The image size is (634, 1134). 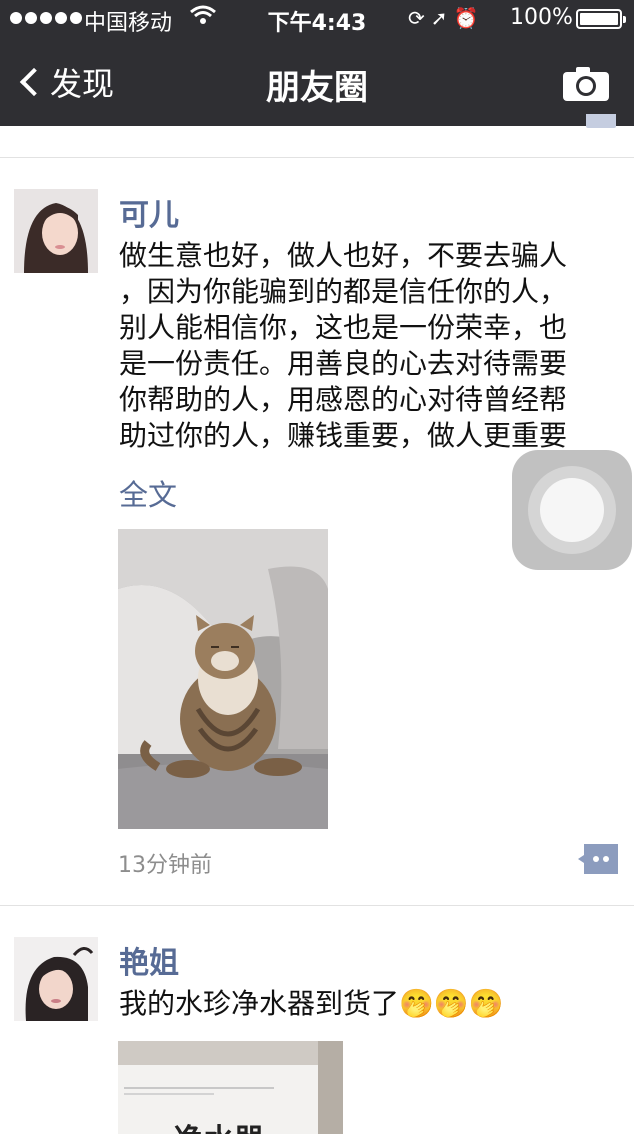 I want to click on camera-icon, so click(x=586, y=84).